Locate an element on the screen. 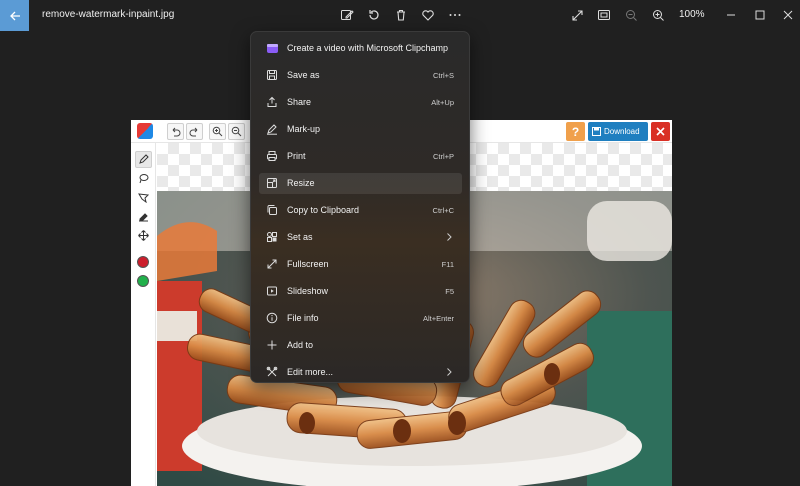 The width and height of the screenshot is (800, 486). back-button is located at coordinates (14, 15).